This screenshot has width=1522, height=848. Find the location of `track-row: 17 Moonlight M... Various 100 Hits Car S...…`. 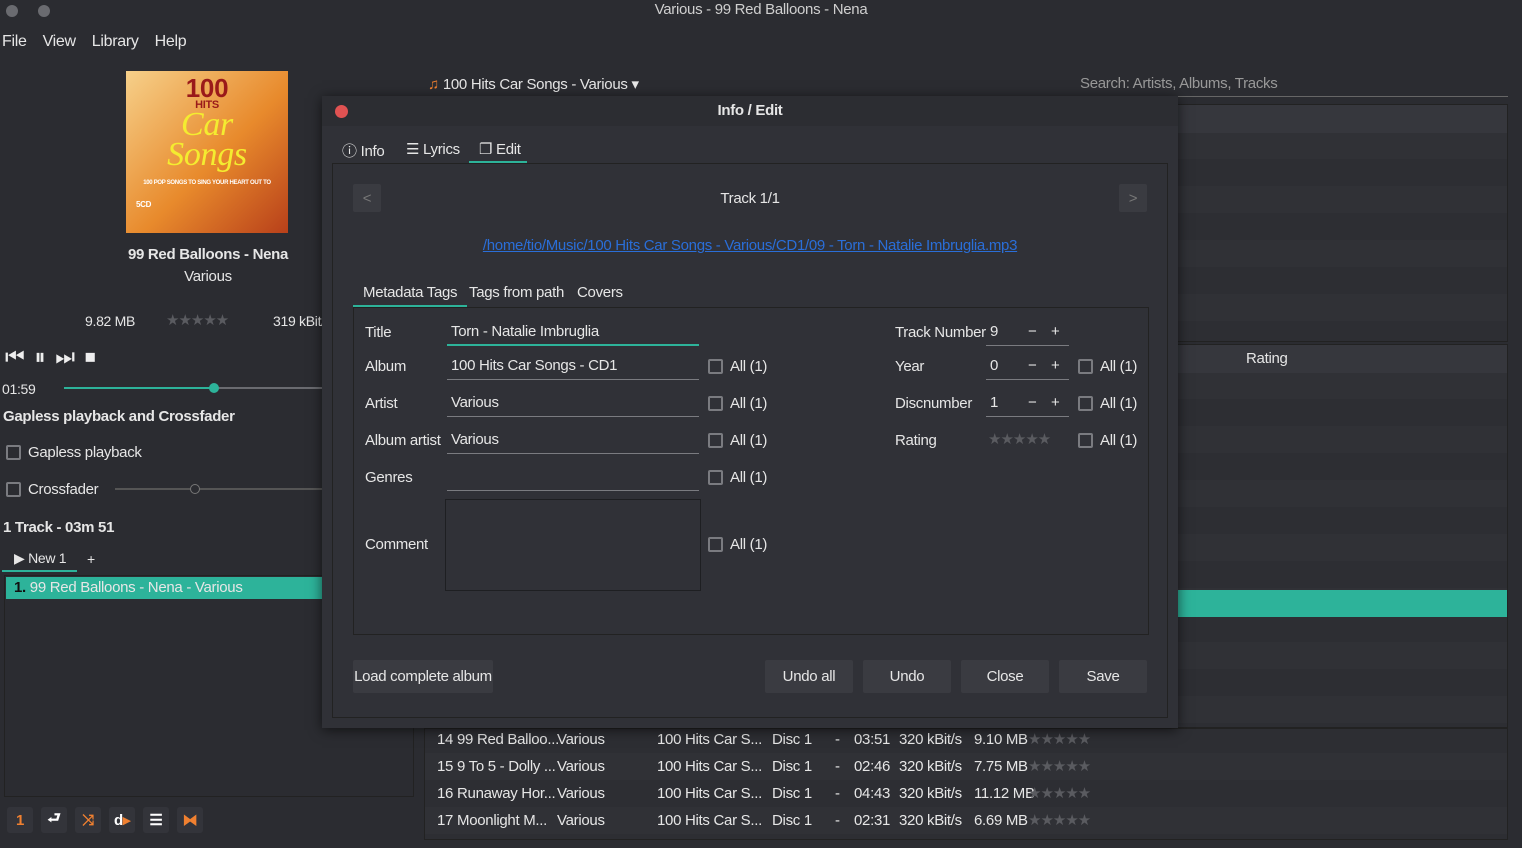

track-row: 17 Moonlight M... Various 100 Hits Car S...… is located at coordinates (966, 820).